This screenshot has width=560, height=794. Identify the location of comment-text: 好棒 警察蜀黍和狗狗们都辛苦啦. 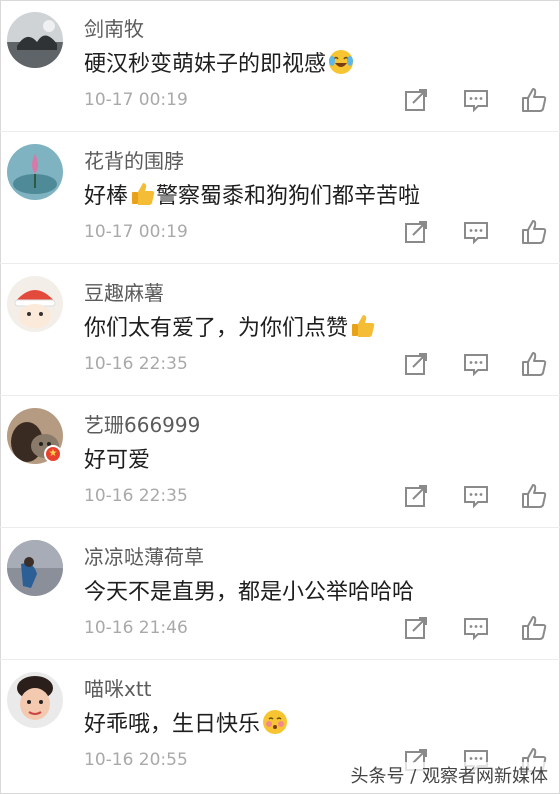
(252, 194).